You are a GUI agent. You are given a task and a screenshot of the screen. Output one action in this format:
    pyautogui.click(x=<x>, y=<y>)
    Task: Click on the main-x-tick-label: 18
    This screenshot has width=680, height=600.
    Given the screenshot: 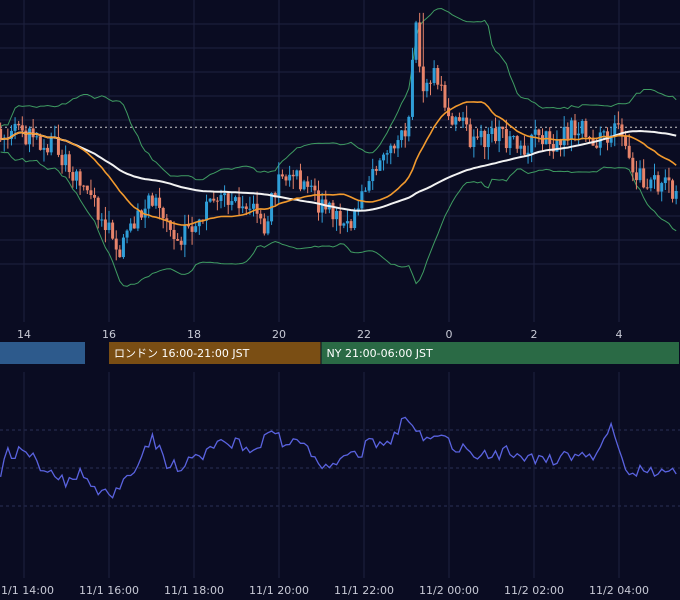 What is the action you would take?
    pyautogui.click(x=194, y=334)
    